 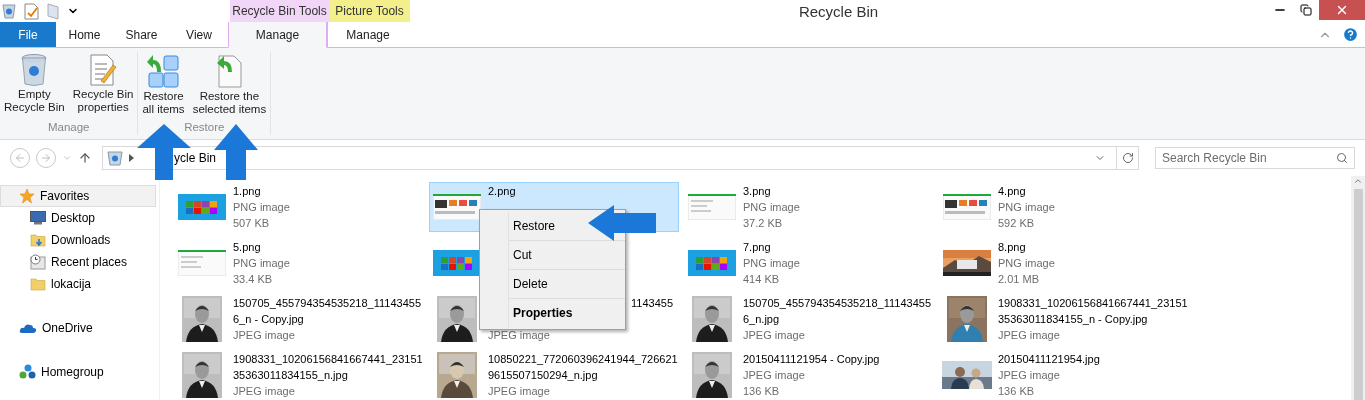 What do you see at coordinates (652, 303) in the screenshot?
I see `file-name: 1143455` at bounding box center [652, 303].